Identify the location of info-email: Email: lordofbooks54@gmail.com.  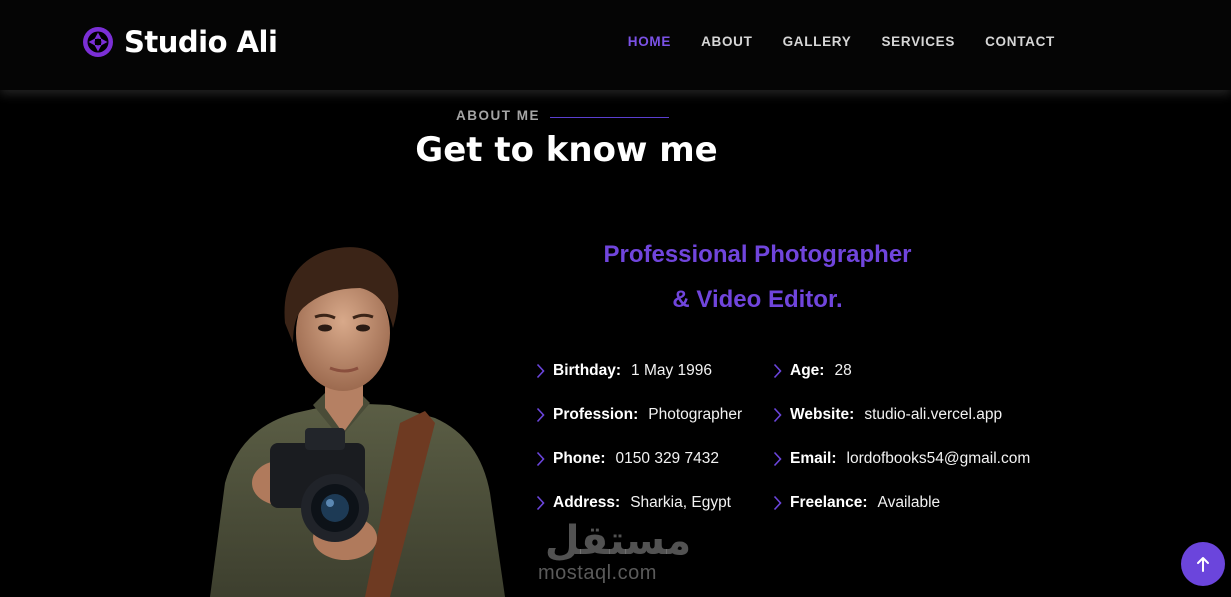
(901, 459).